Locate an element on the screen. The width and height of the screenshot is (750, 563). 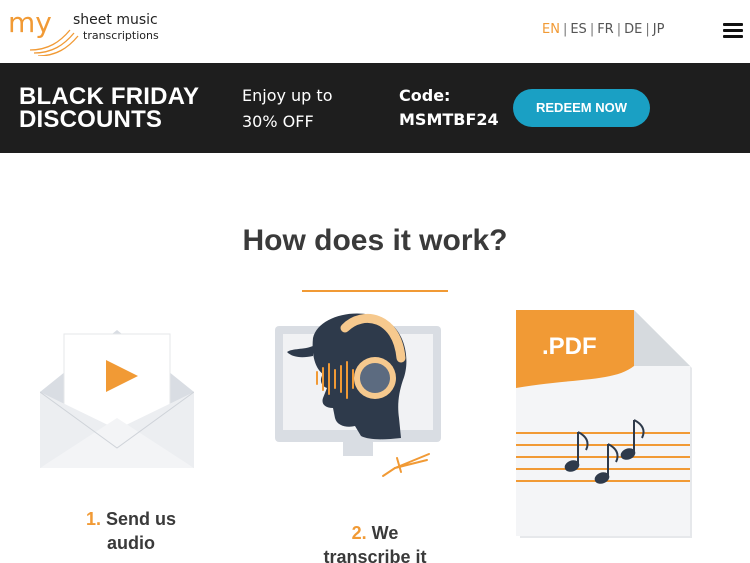
pdf-sheet-music-icon: .PDF is located at coordinates (604, 424).